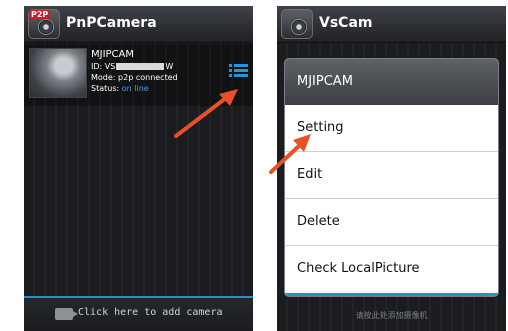 Image resolution: width=508 pixels, height=331 pixels. I want to click on menu-item-setting: Setting, so click(391, 128).